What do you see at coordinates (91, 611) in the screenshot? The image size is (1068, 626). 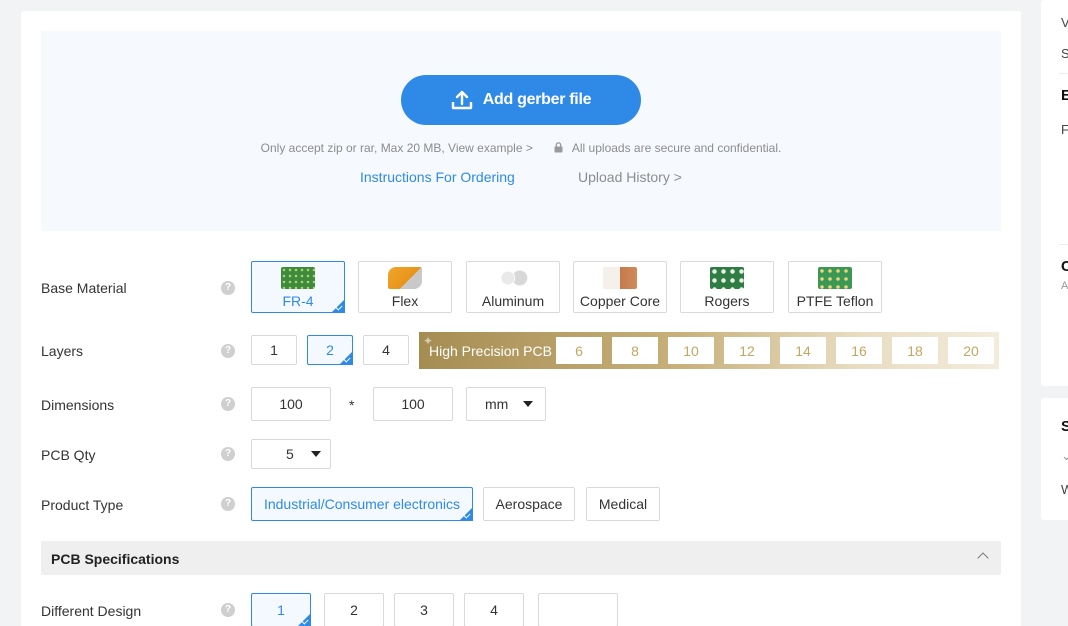 I see `different-design-label: Different Design` at bounding box center [91, 611].